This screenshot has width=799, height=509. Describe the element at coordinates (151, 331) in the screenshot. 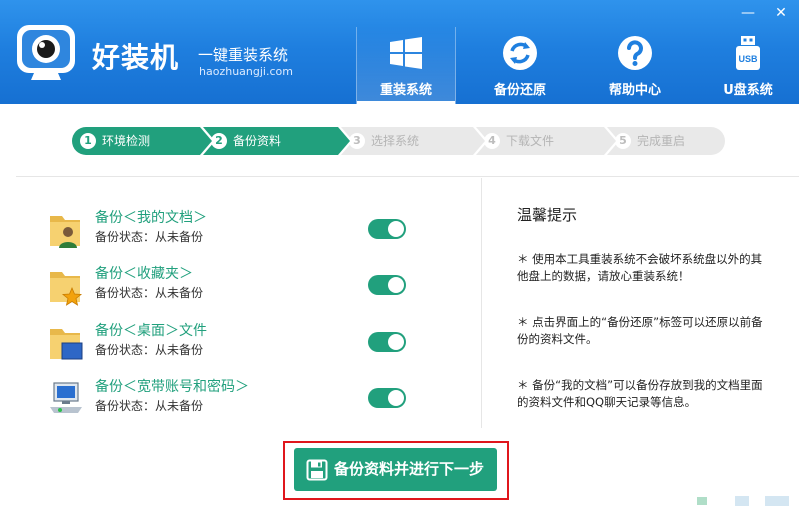

I see `backup-item-title: 备份＜桌面＞文件` at that location.